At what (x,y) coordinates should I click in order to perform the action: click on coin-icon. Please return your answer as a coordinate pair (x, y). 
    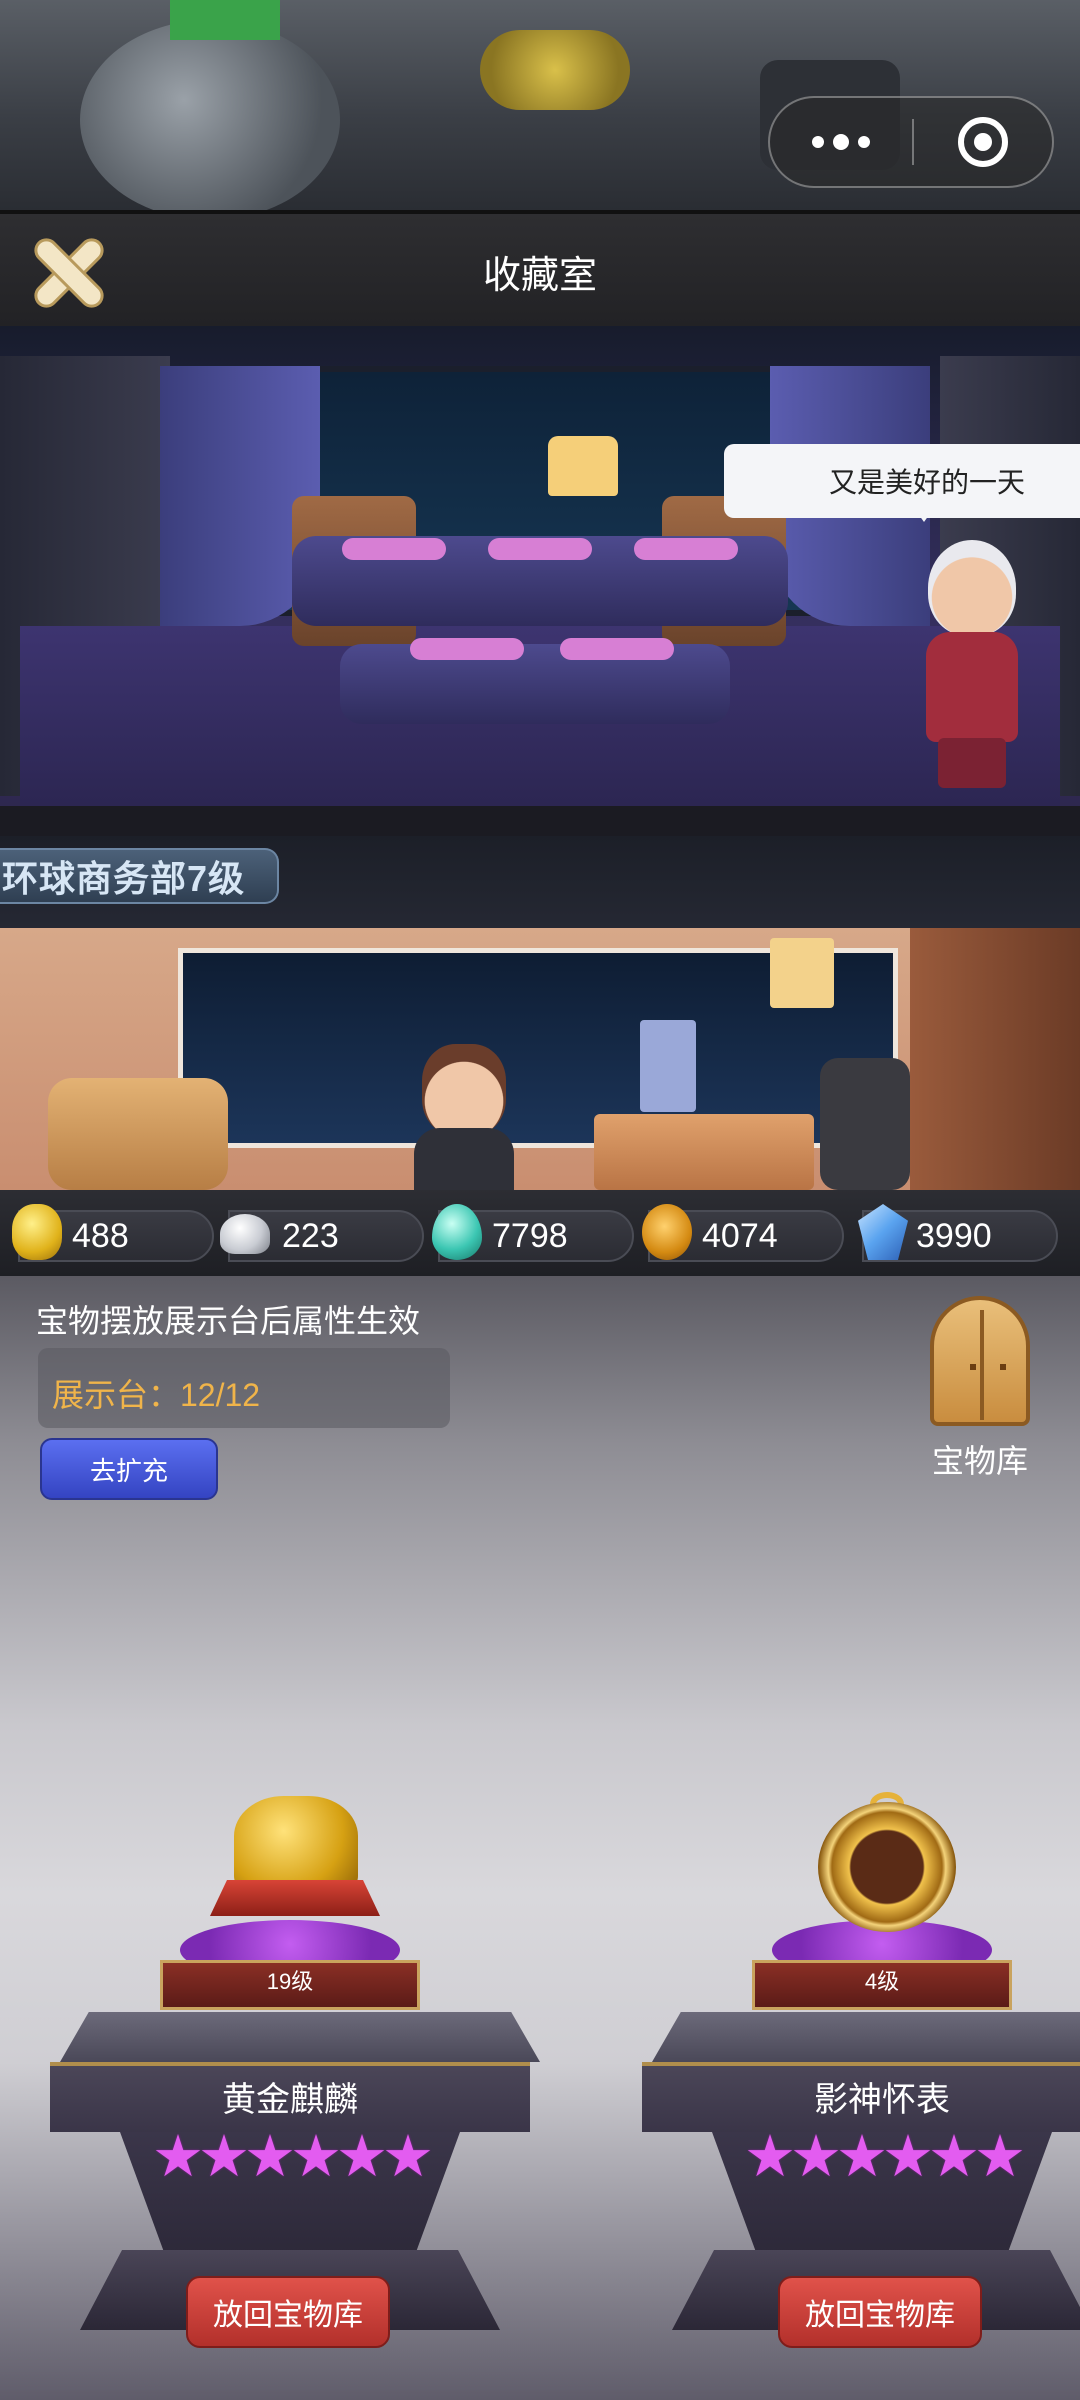
    Looking at the image, I should click on (667, 1232).